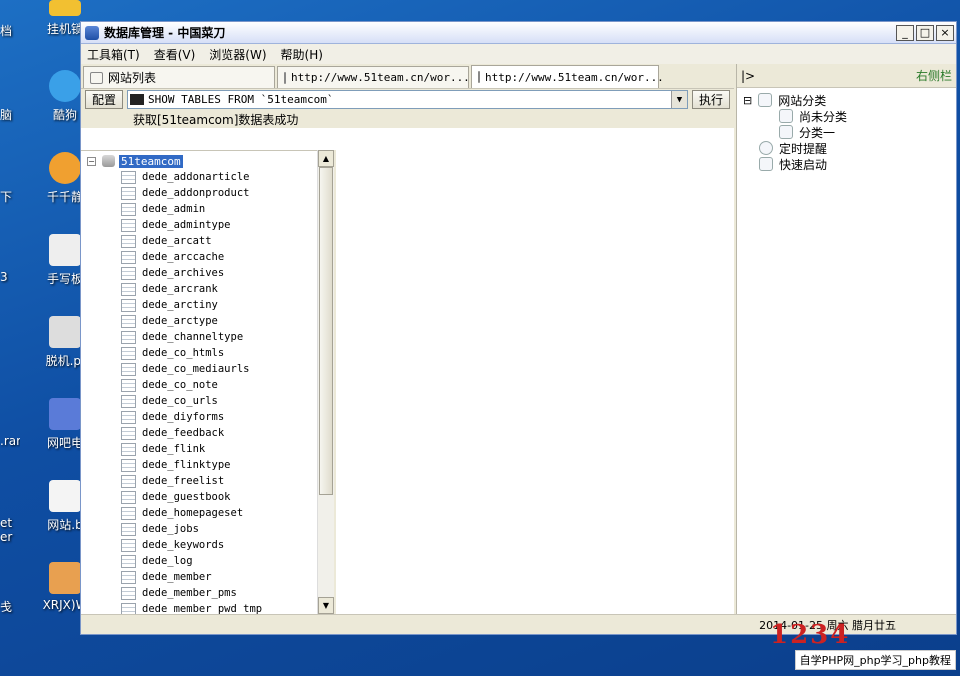 The image size is (960, 676). What do you see at coordinates (179, 77) in the screenshot?
I see `tab-site-list: 网站列表` at bounding box center [179, 77].